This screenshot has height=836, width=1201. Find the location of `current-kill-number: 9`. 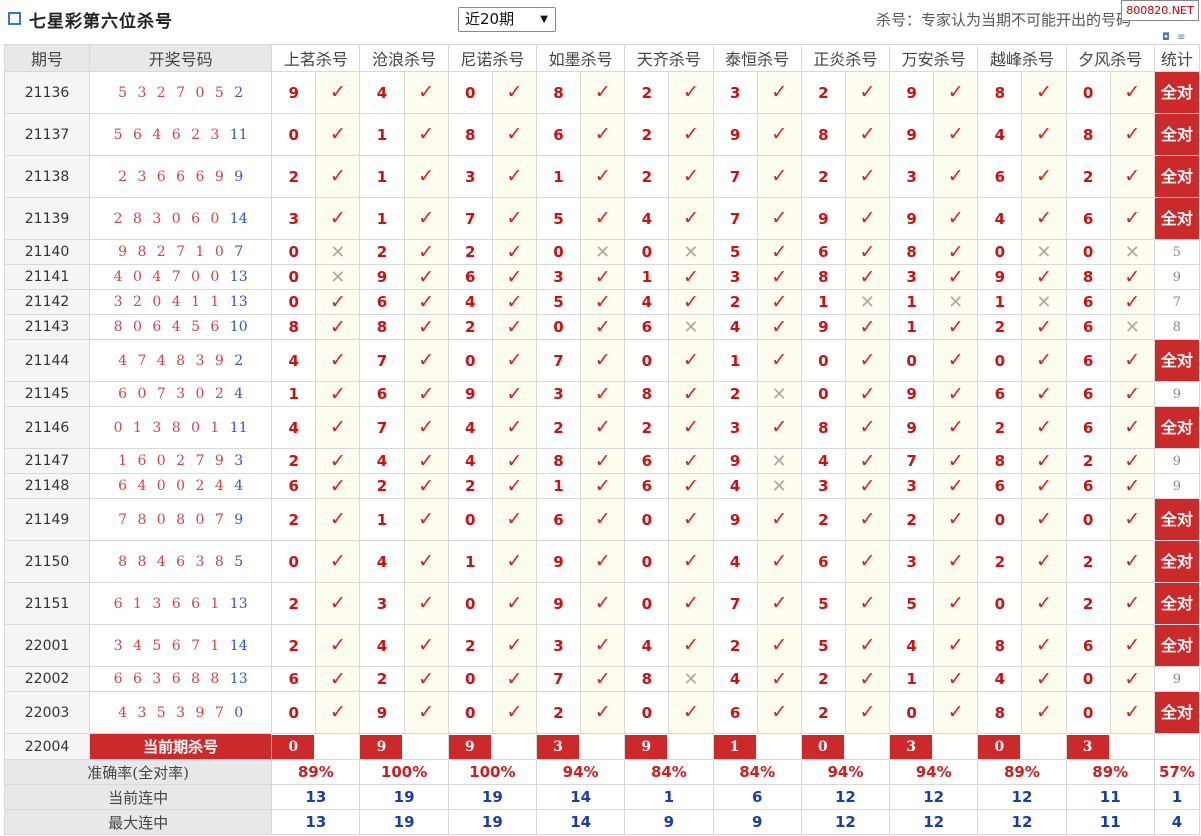

current-kill-number: 9 is located at coordinates (646, 746).